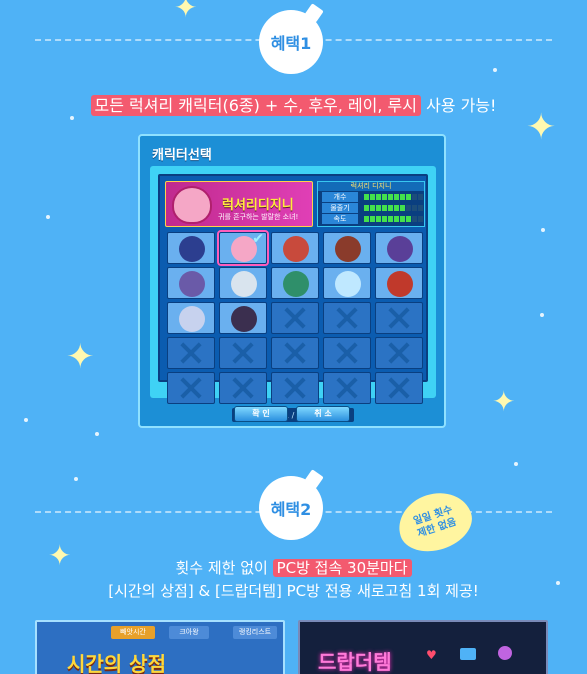 The width and height of the screenshot is (587, 674). Describe the element at coordinates (371, 186) in the screenshot. I see `stats-header: 럭셔리 디지니` at that location.